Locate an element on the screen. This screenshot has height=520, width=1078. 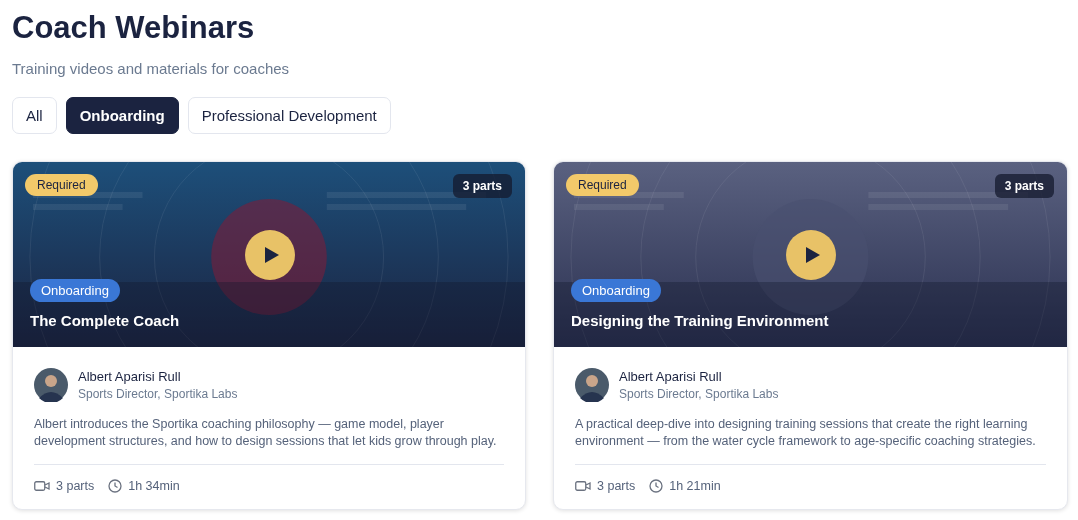
duration: 1h 34min is located at coordinates (154, 486).